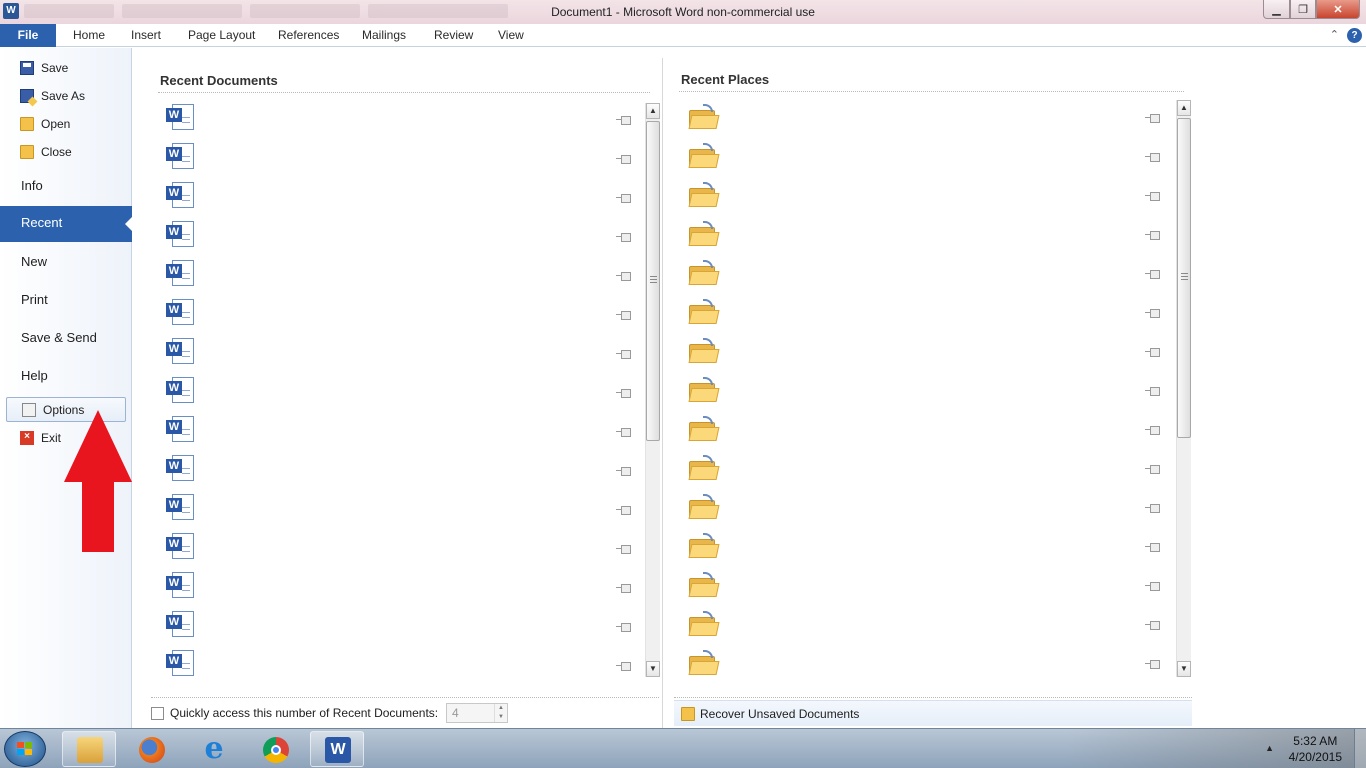  What do you see at coordinates (34, 375) in the screenshot?
I see `nav-help: Help` at bounding box center [34, 375].